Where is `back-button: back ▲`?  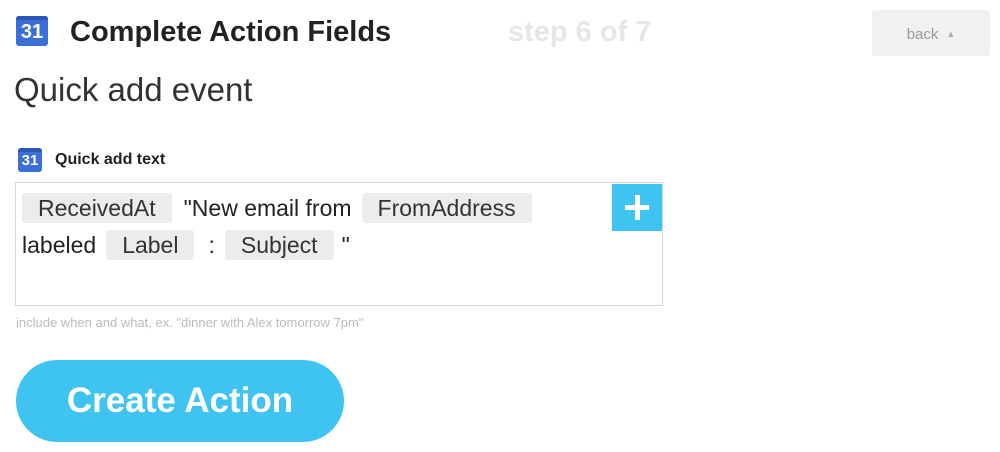 back-button: back ▲ is located at coordinates (931, 33).